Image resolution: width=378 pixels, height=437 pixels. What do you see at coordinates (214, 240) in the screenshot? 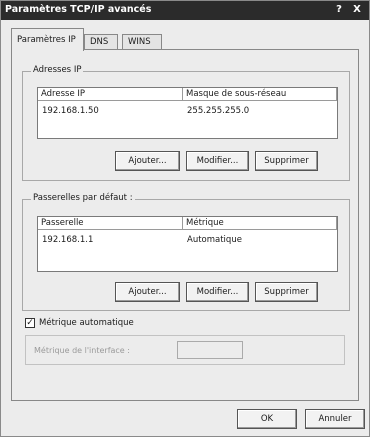
I see `metric-value: Automatique` at bounding box center [214, 240].